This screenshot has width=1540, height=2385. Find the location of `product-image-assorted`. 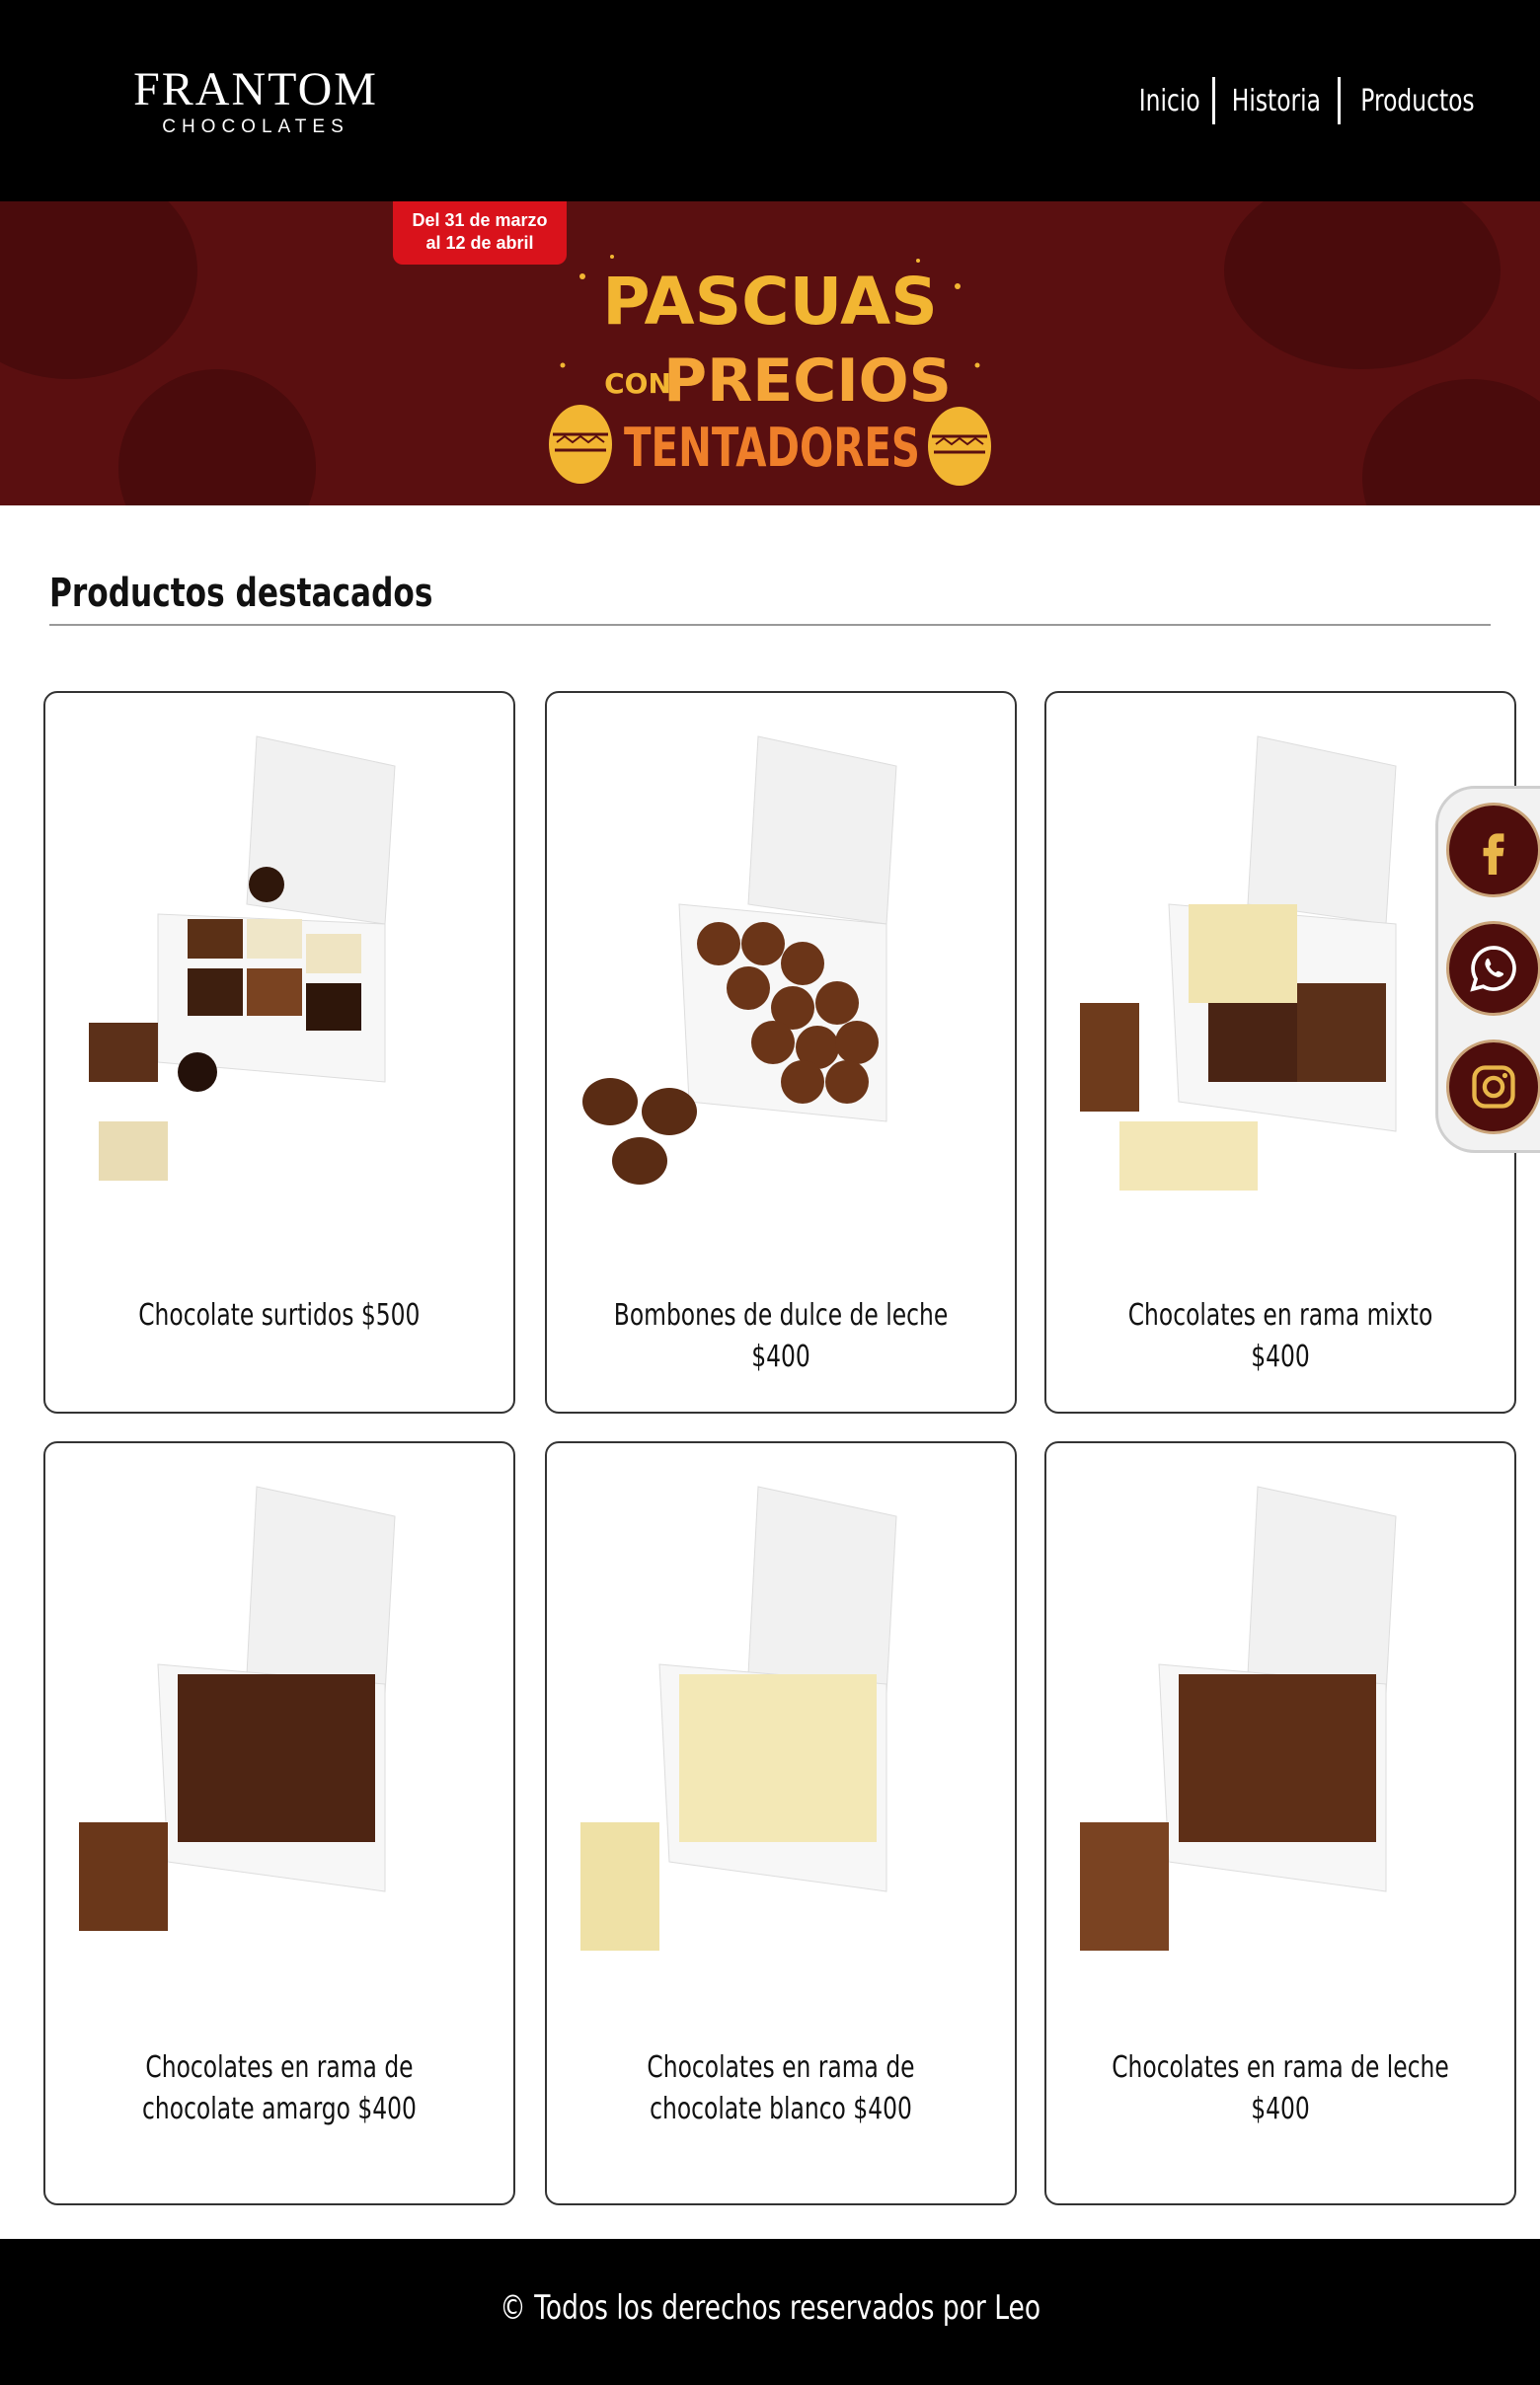

product-image-assorted is located at coordinates (242, 958).